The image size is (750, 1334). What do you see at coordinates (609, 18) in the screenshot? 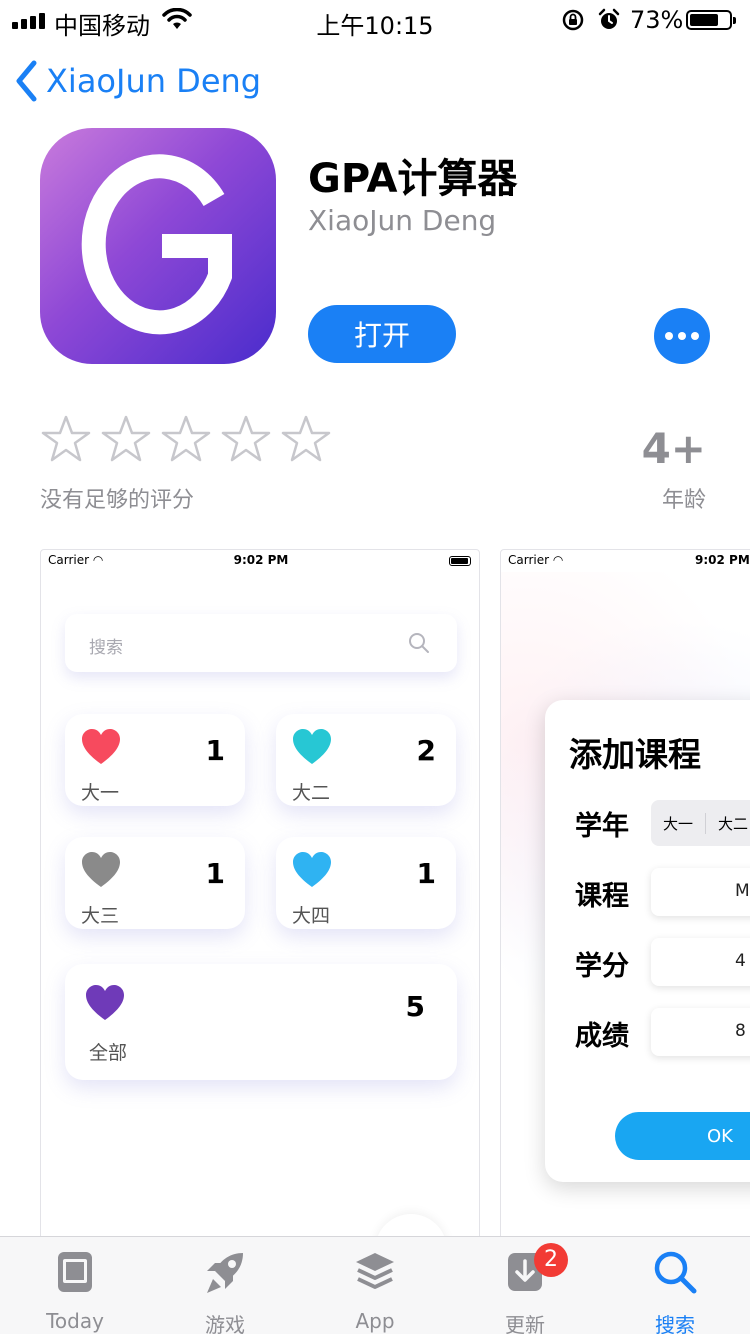
I see `alarm-icon` at bounding box center [609, 18].